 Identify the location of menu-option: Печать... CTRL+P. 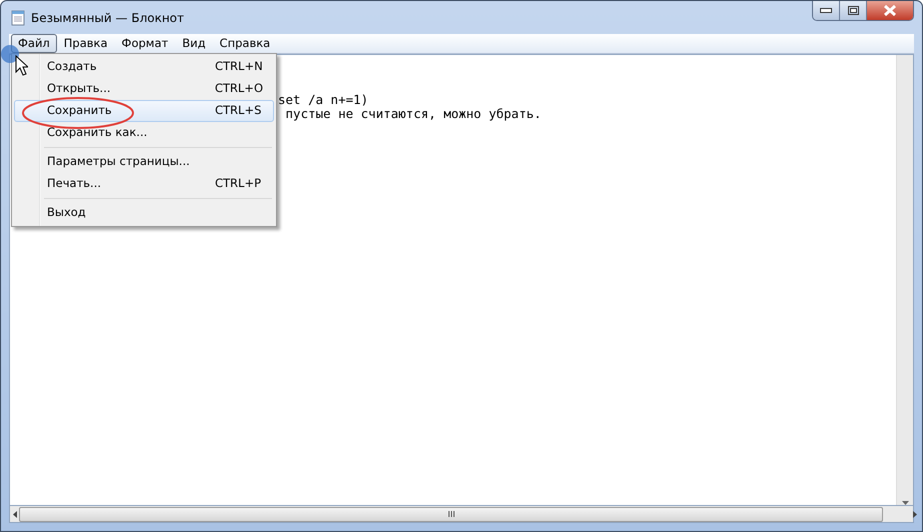
(144, 184).